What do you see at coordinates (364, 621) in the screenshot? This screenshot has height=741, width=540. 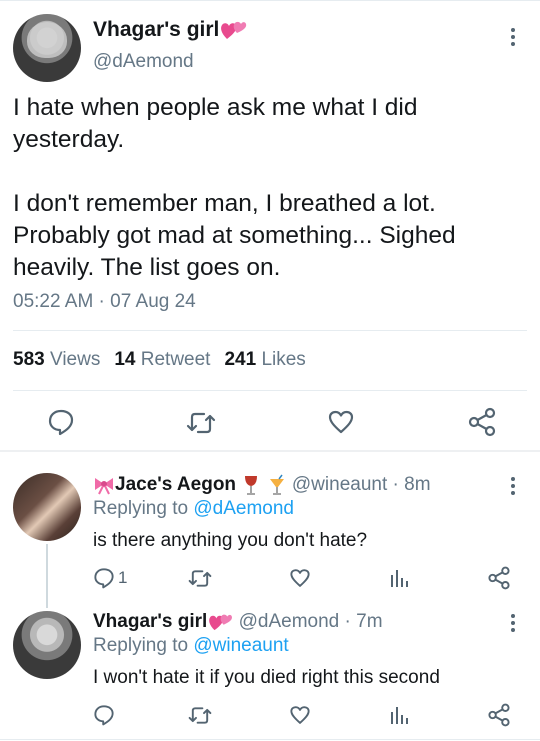 I see `reply-age: · 7m` at bounding box center [364, 621].